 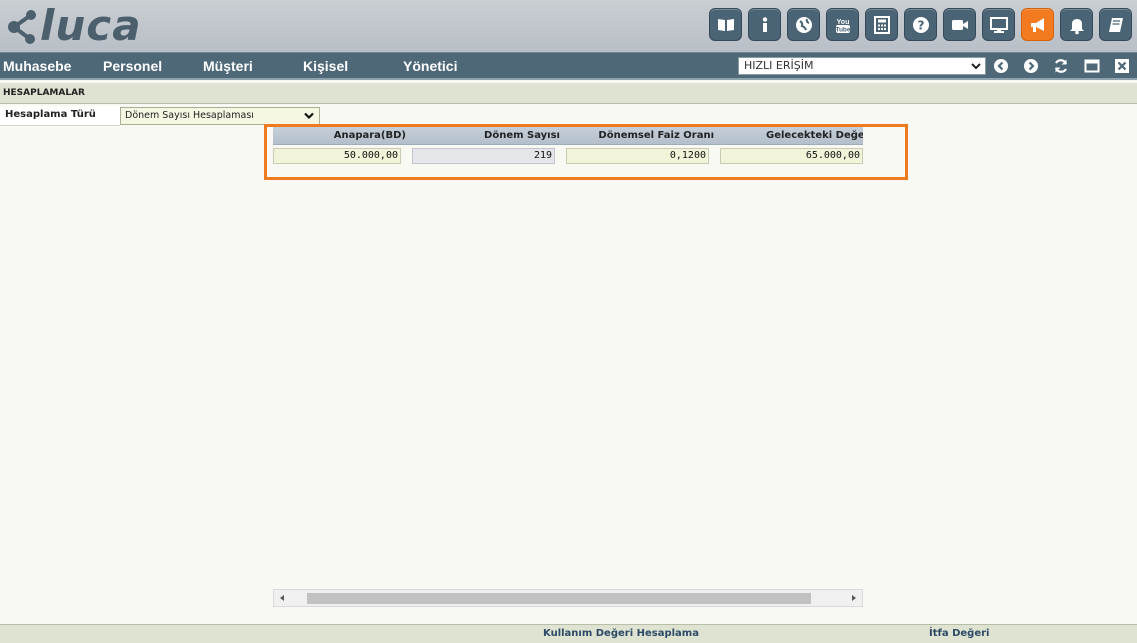 What do you see at coordinates (854, 598) in the screenshot?
I see `scroll-right-icon` at bounding box center [854, 598].